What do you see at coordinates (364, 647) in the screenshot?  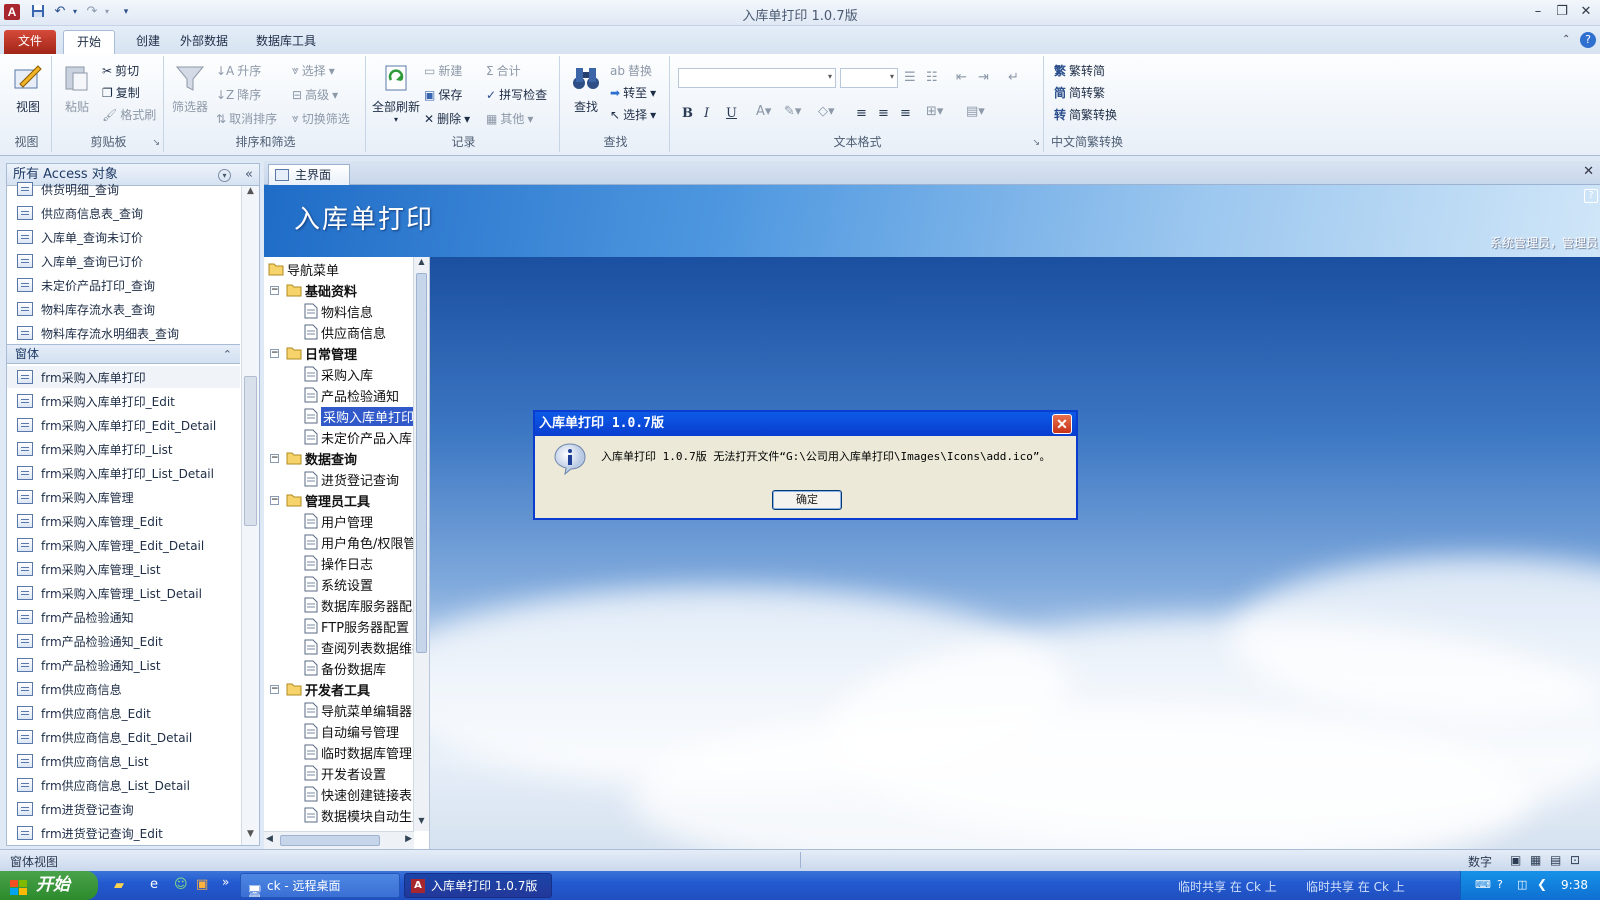 I see `tree-item: 查阅列表数据维护` at bounding box center [364, 647].